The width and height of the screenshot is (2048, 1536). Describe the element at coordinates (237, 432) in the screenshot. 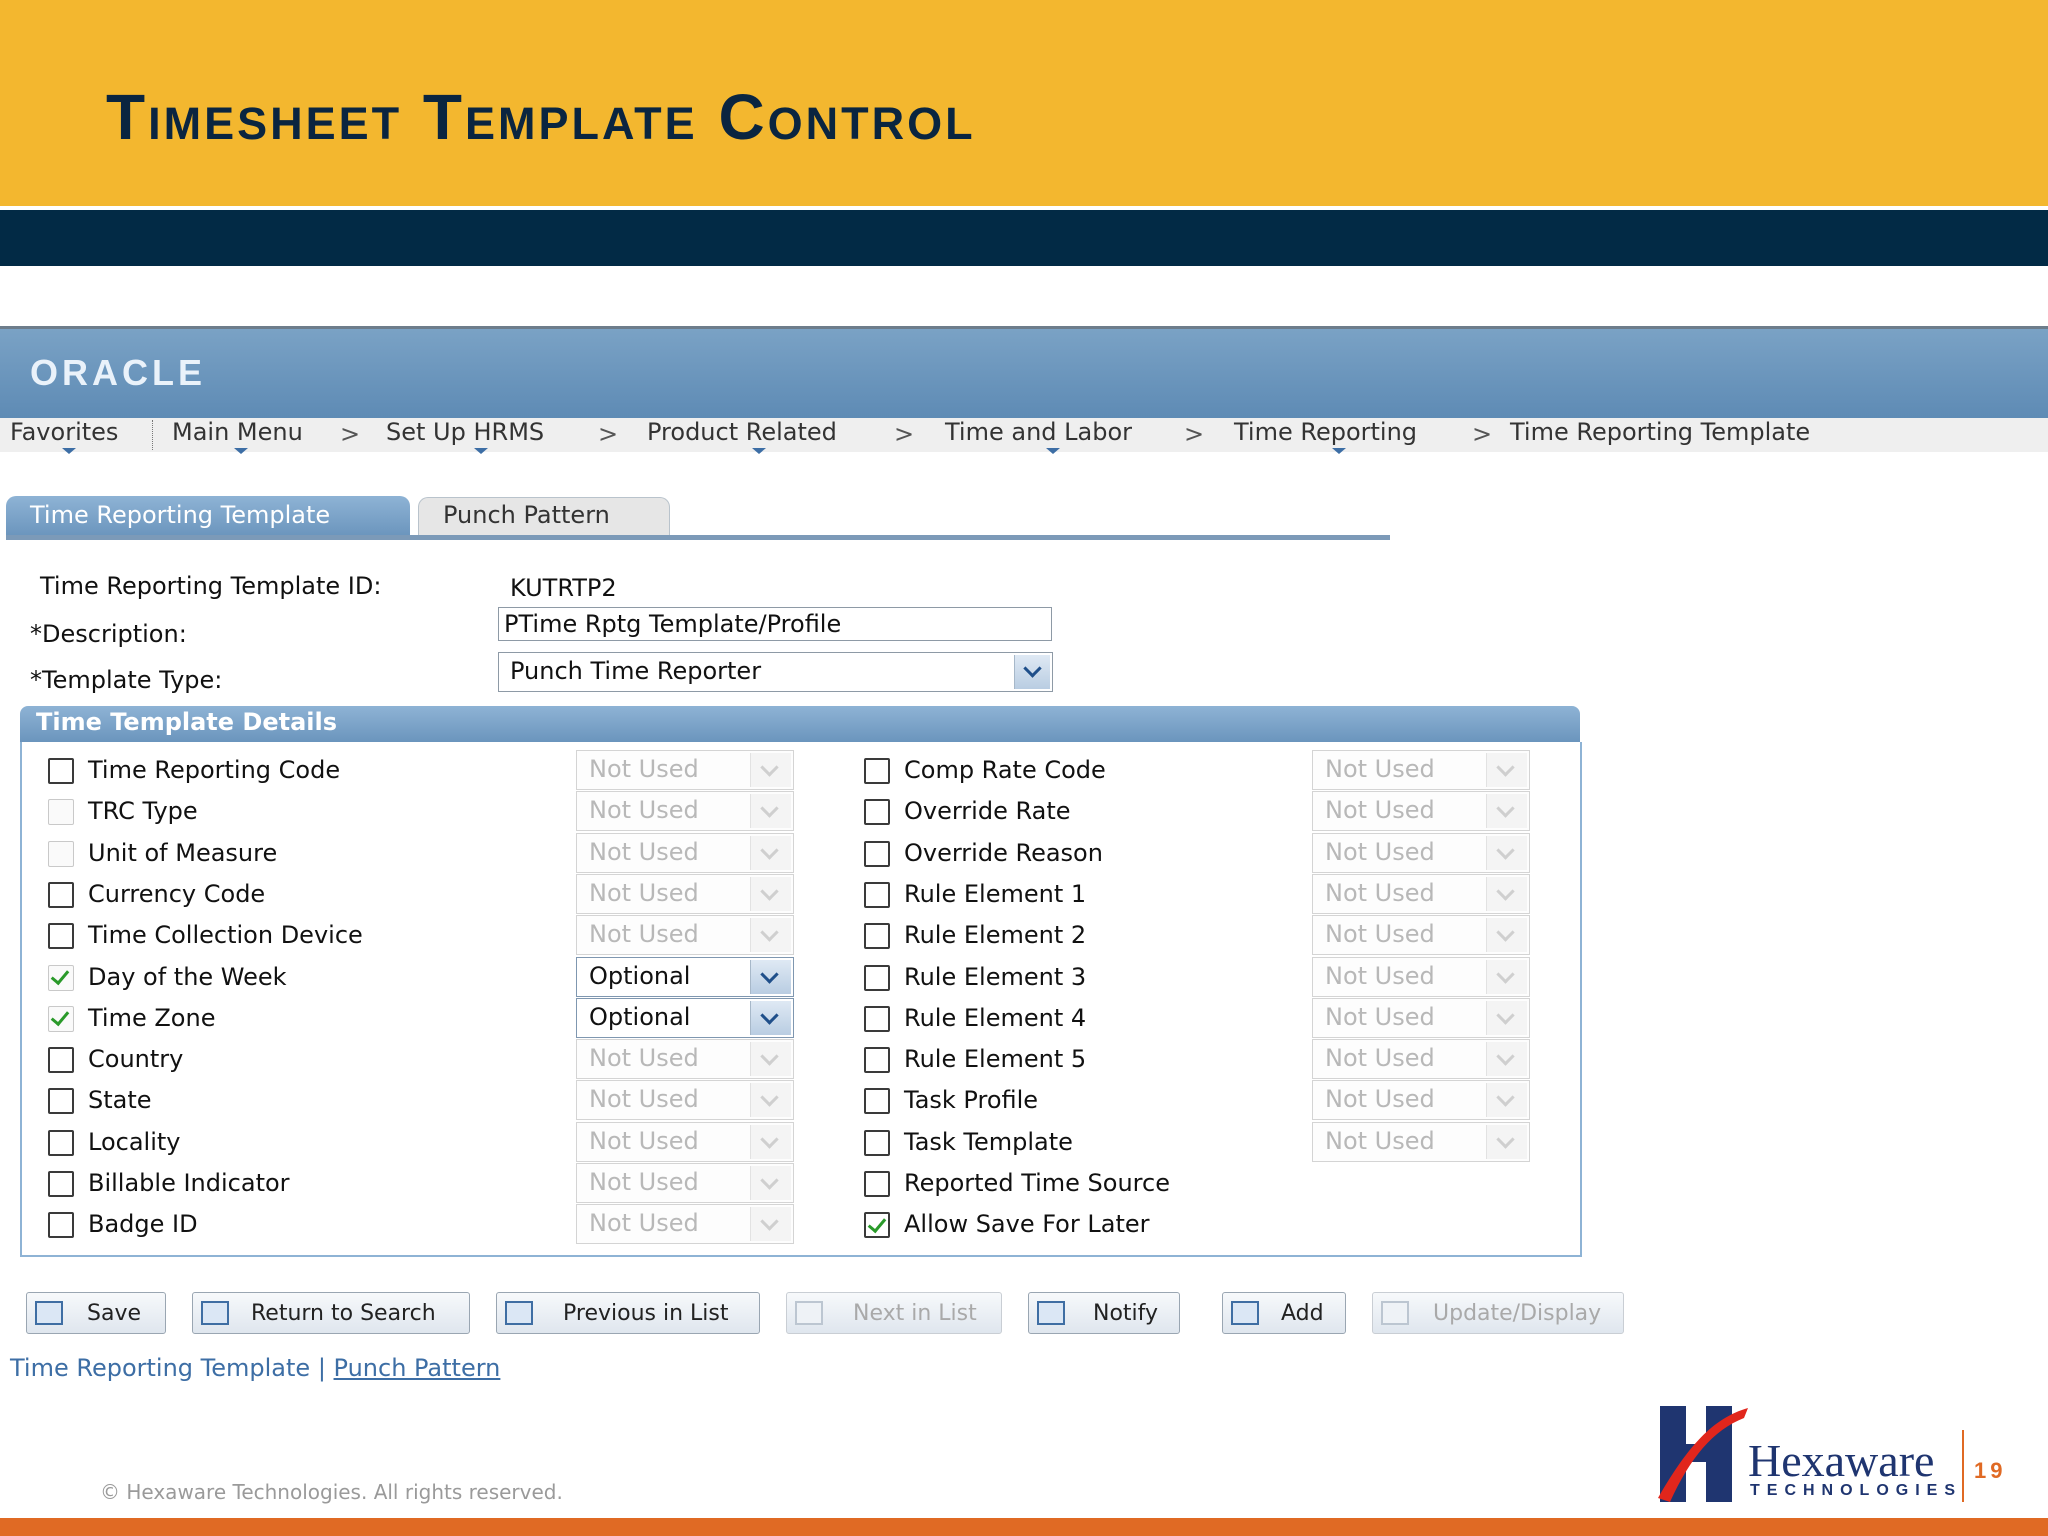

I see `nav-main-menu: Main Menu` at that location.